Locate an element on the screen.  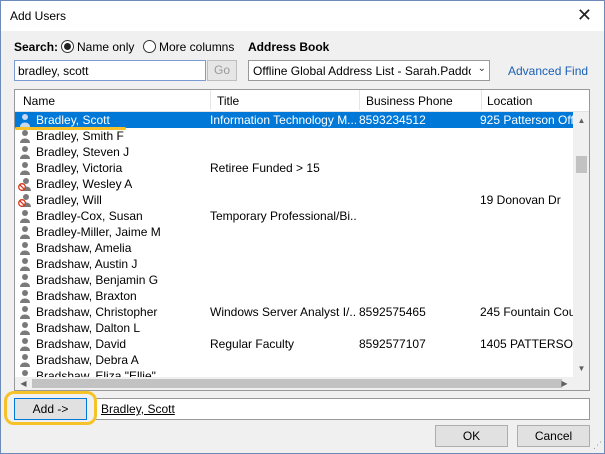
added-users-field: Bradley, Scott is located at coordinates (342, 409).